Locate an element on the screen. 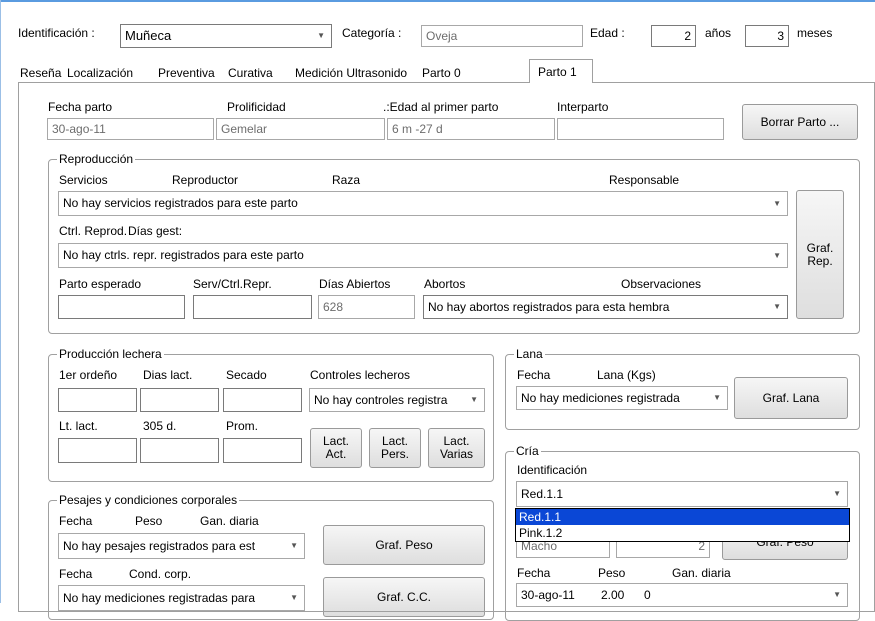 This screenshot has height=621, width=875. chevron-down-icon: ▼ is located at coordinates (321, 36).